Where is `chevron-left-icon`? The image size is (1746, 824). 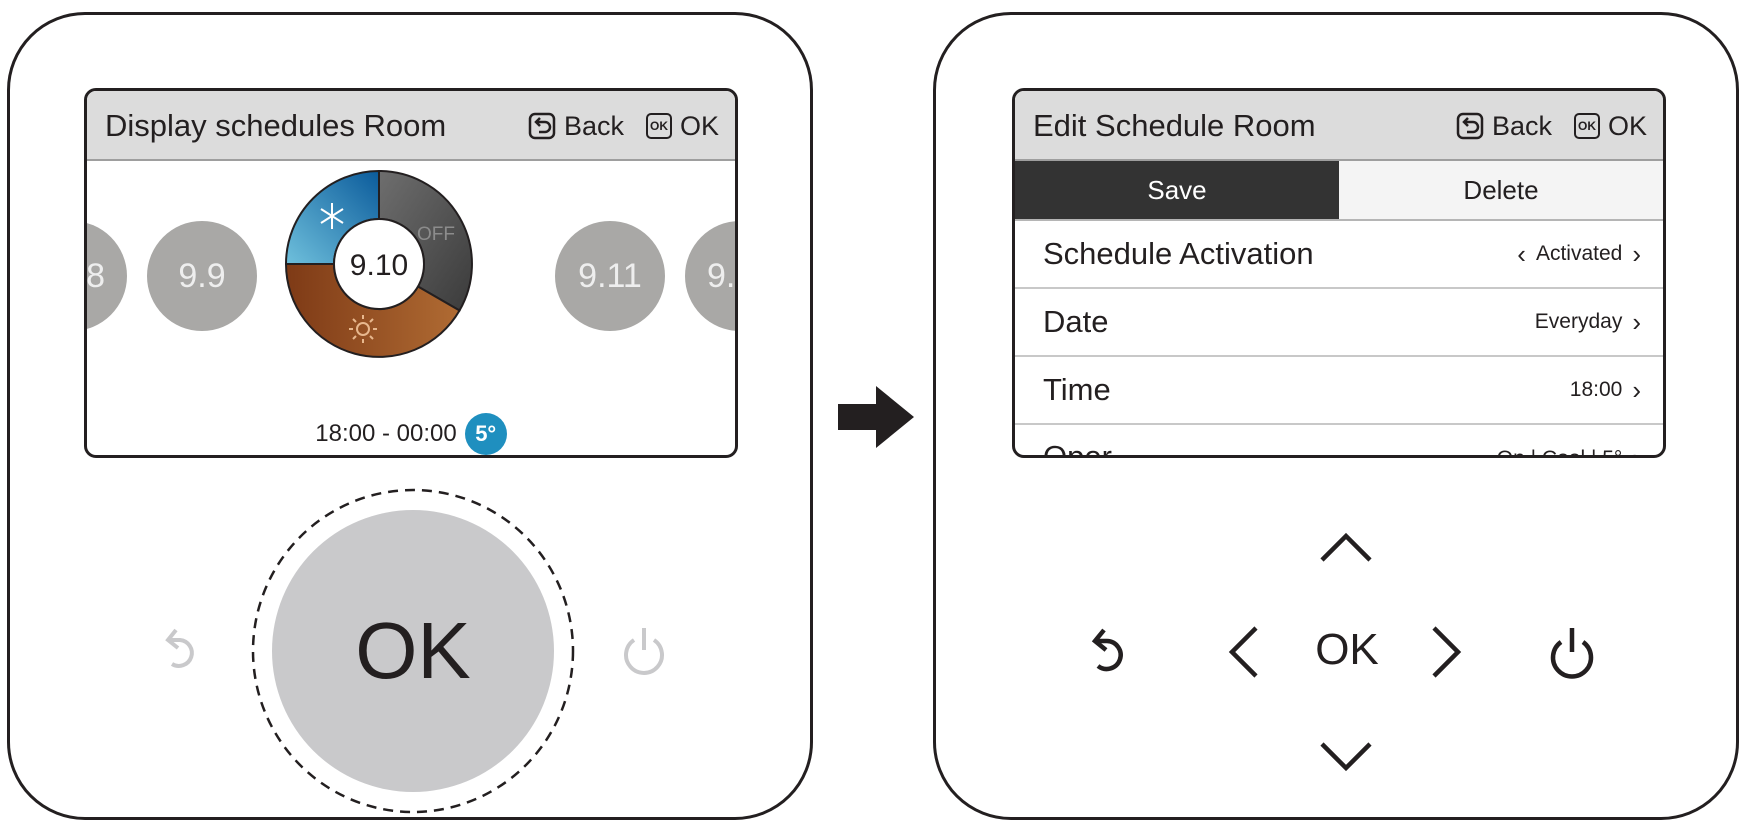 chevron-left-icon is located at coordinates (1244, 652).